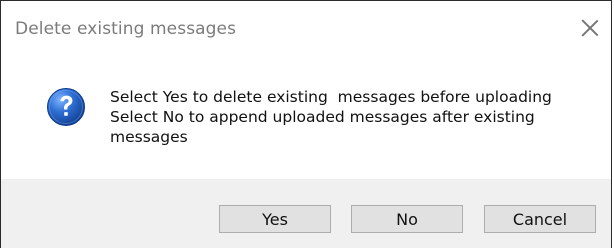  Describe the element at coordinates (407, 219) in the screenshot. I see `no-button: No` at that location.